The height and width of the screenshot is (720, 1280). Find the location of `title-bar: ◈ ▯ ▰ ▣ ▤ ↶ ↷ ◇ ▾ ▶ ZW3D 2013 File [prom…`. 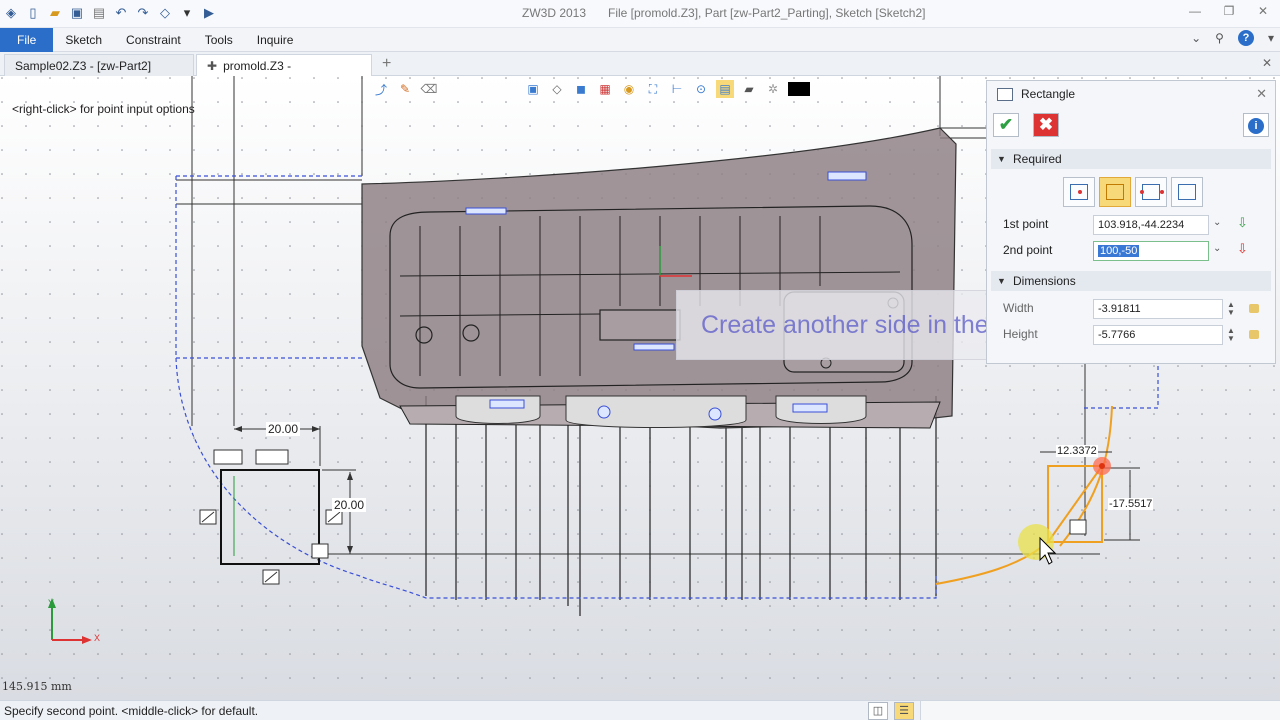

title-bar: ◈ ▯ ▰ ▣ ▤ ↶ ↷ ◇ ▾ ▶ ZW3D 2013 File [prom… is located at coordinates (640, 14).